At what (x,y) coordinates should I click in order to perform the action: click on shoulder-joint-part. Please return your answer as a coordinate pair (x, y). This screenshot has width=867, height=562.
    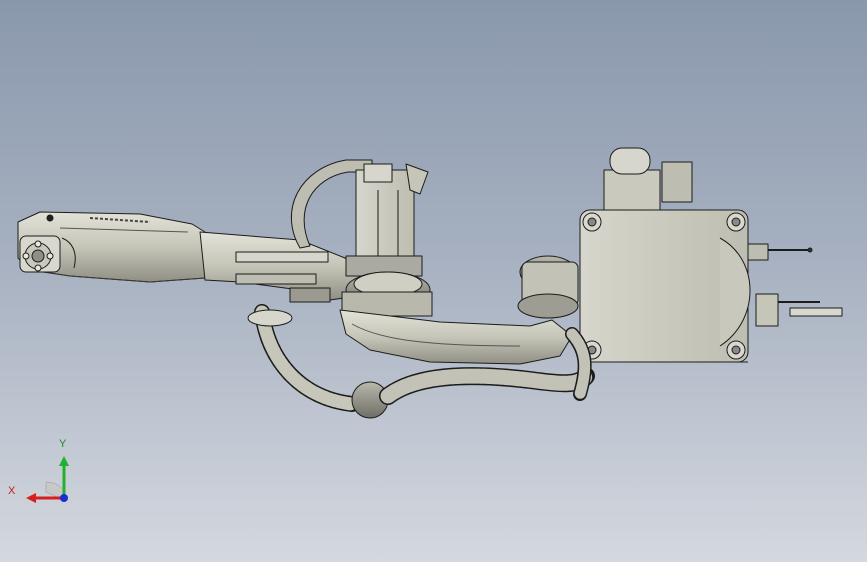
    Looking at the image, I should click on (548, 287).